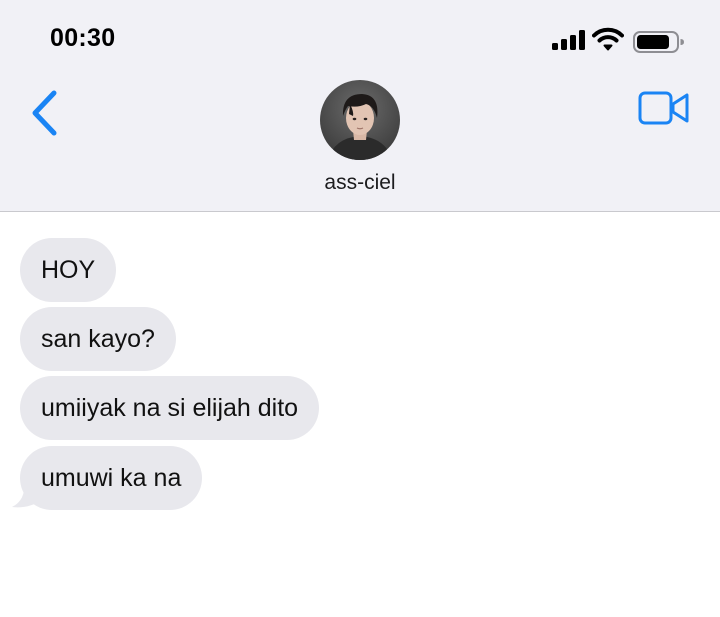  I want to click on contact-name: ass-ciel, so click(360, 183).